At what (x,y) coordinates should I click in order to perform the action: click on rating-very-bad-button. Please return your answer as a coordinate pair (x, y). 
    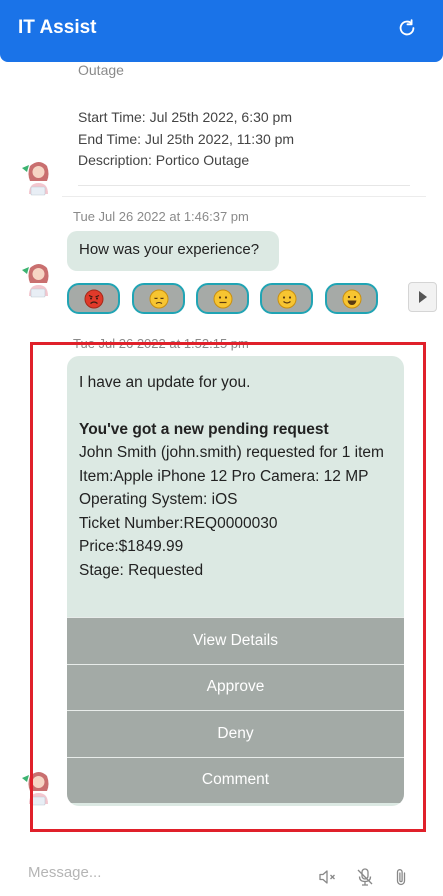
    Looking at the image, I should click on (93, 298).